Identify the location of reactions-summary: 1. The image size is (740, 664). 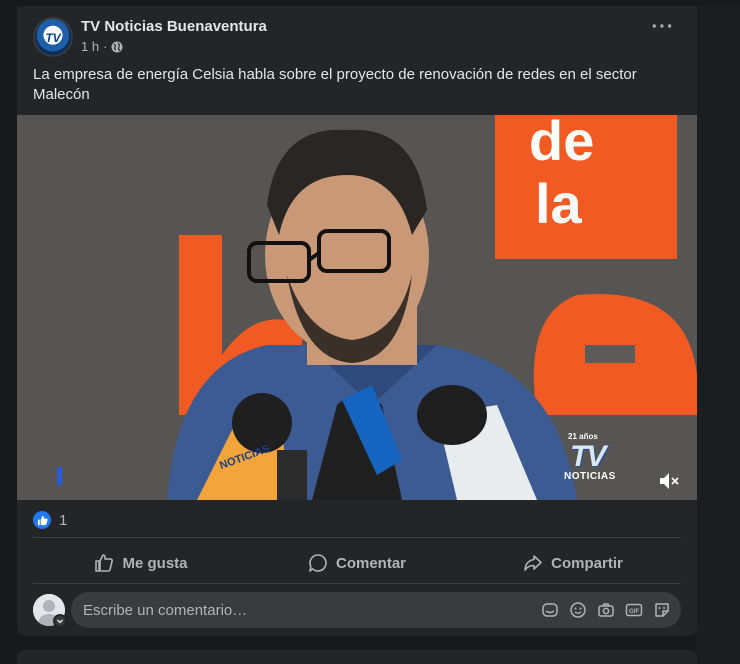
(50, 520).